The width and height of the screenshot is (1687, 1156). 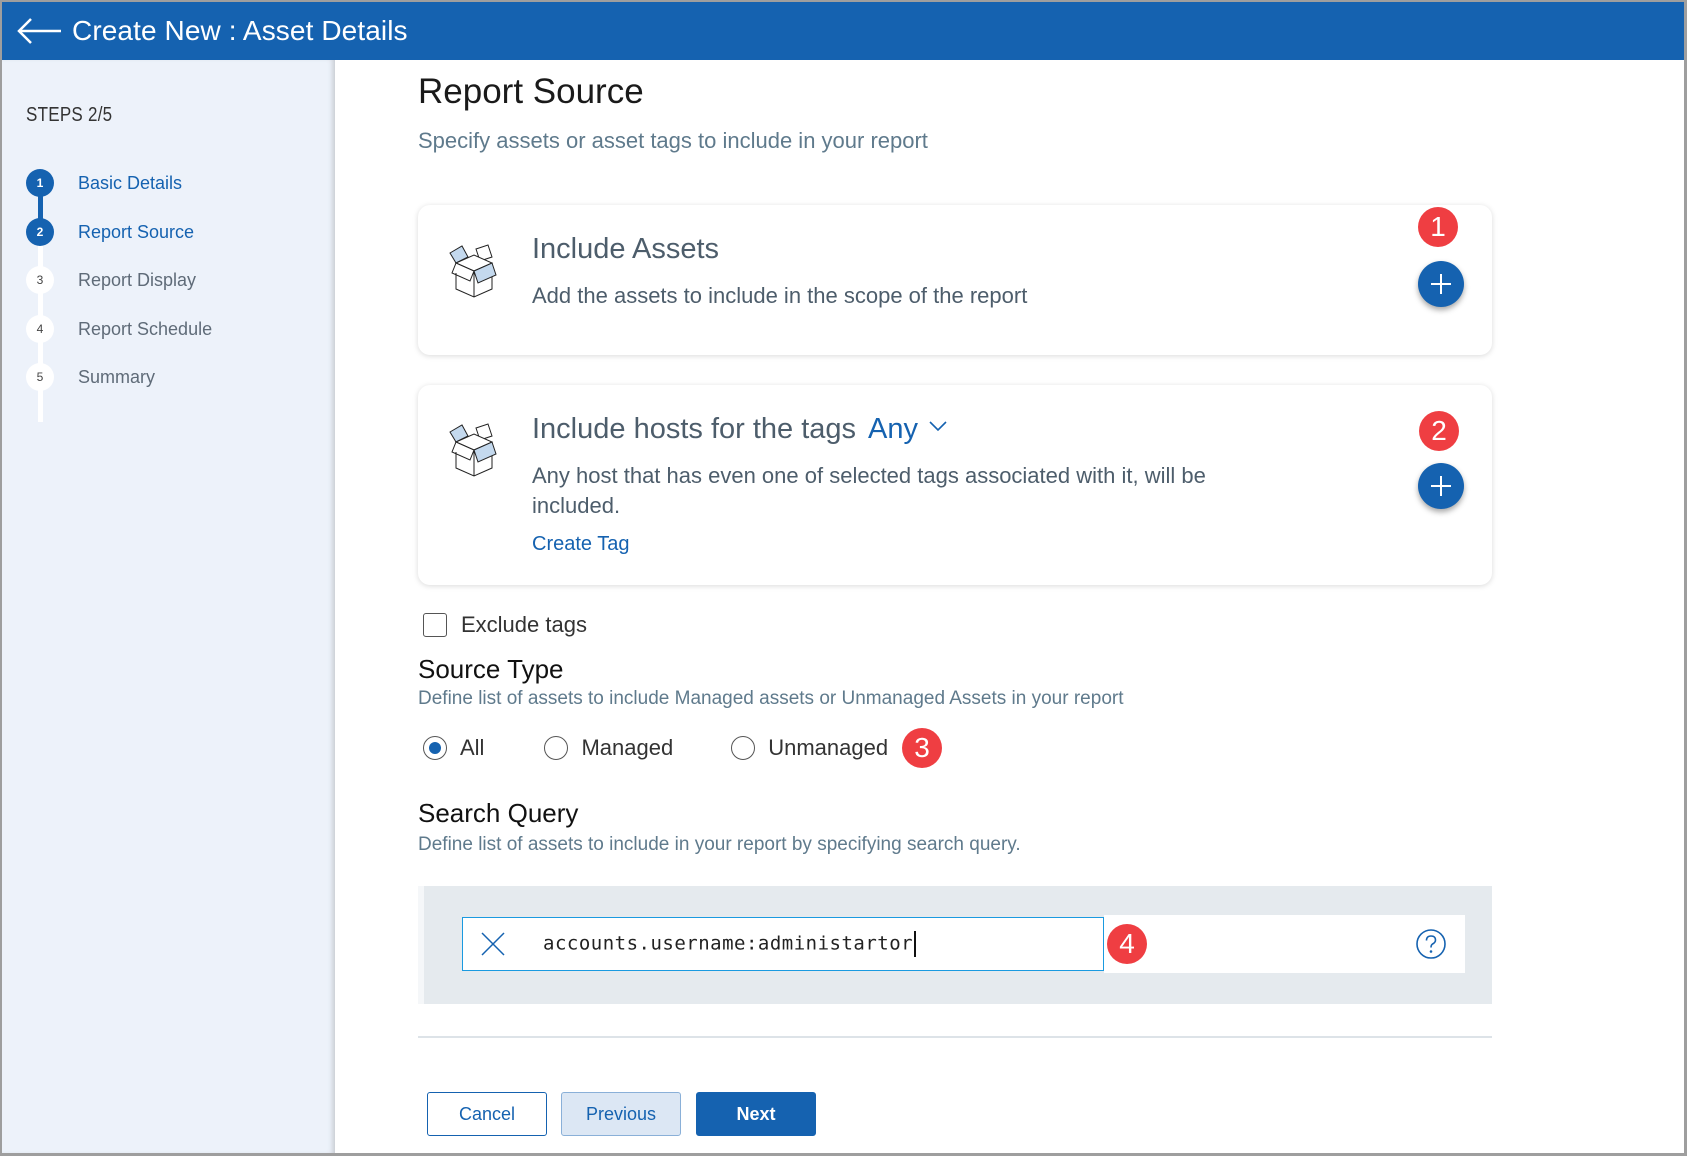 I want to click on step-label: Summary, so click(x=117, y=376).